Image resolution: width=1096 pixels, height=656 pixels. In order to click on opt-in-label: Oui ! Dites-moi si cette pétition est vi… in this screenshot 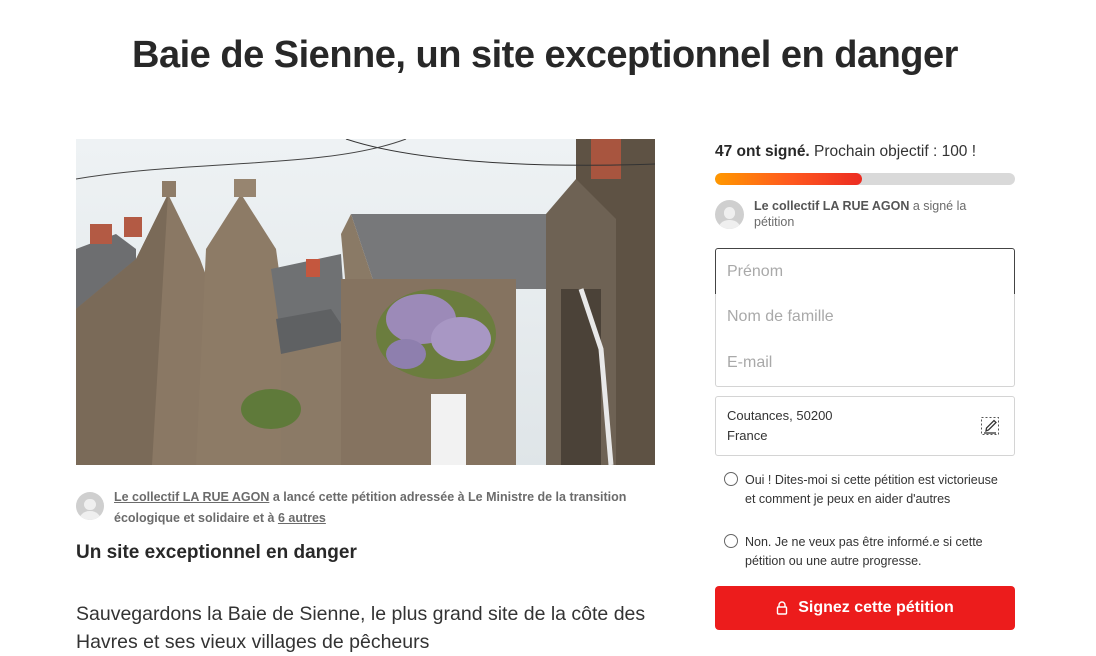, I will do `click(872, 490)`.